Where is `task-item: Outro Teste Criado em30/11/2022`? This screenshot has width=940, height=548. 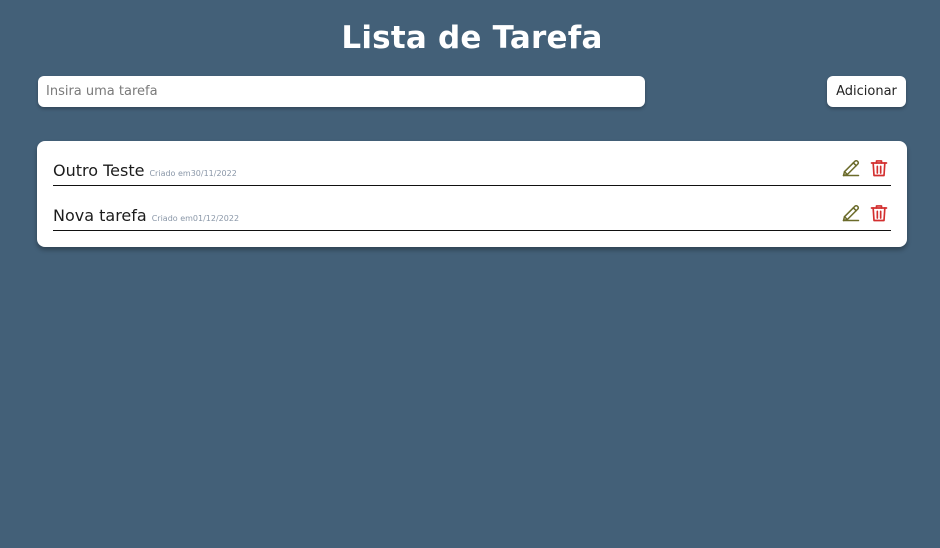
task-item: Outro Teste Criado em30/11/2022 is located at coordinates (472, 170).